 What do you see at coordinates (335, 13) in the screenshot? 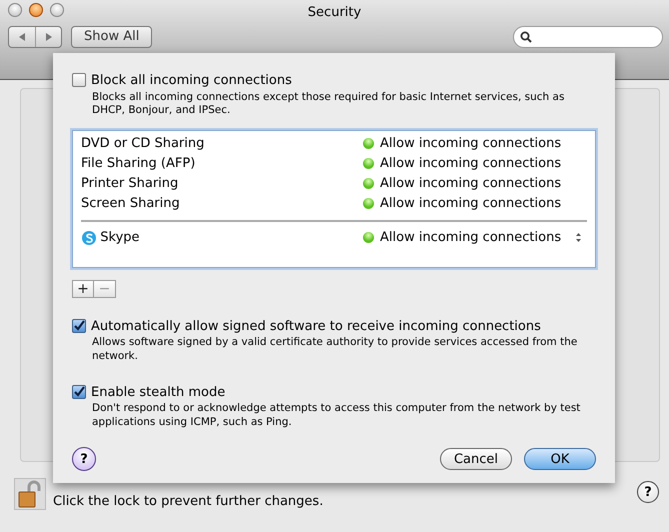
I see `window-title: Security` at bounding box center [335, 13].